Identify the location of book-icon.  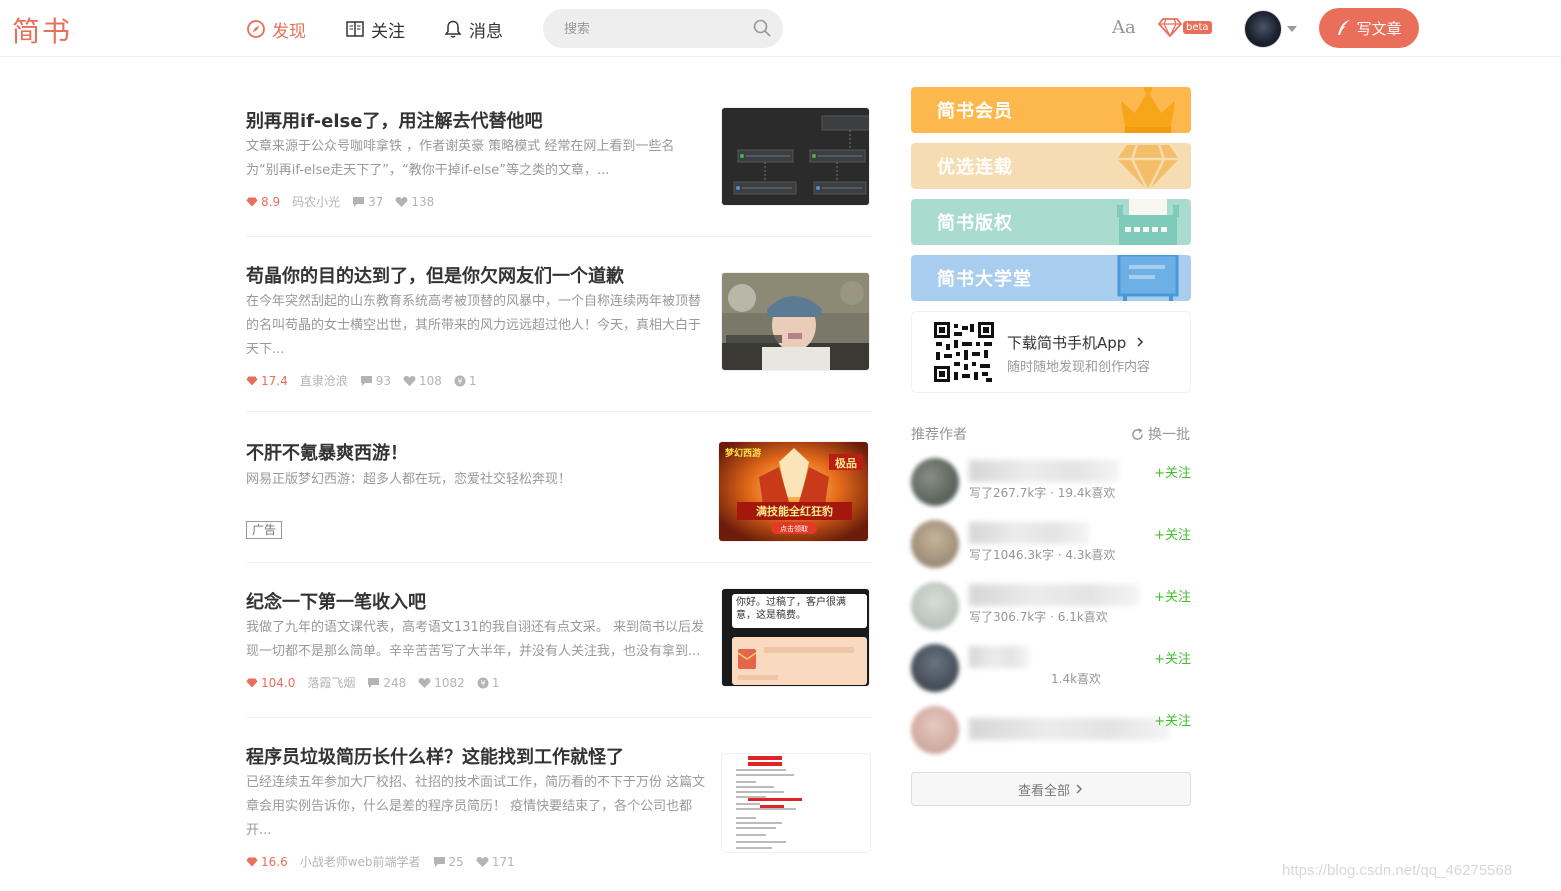
(355, 29).